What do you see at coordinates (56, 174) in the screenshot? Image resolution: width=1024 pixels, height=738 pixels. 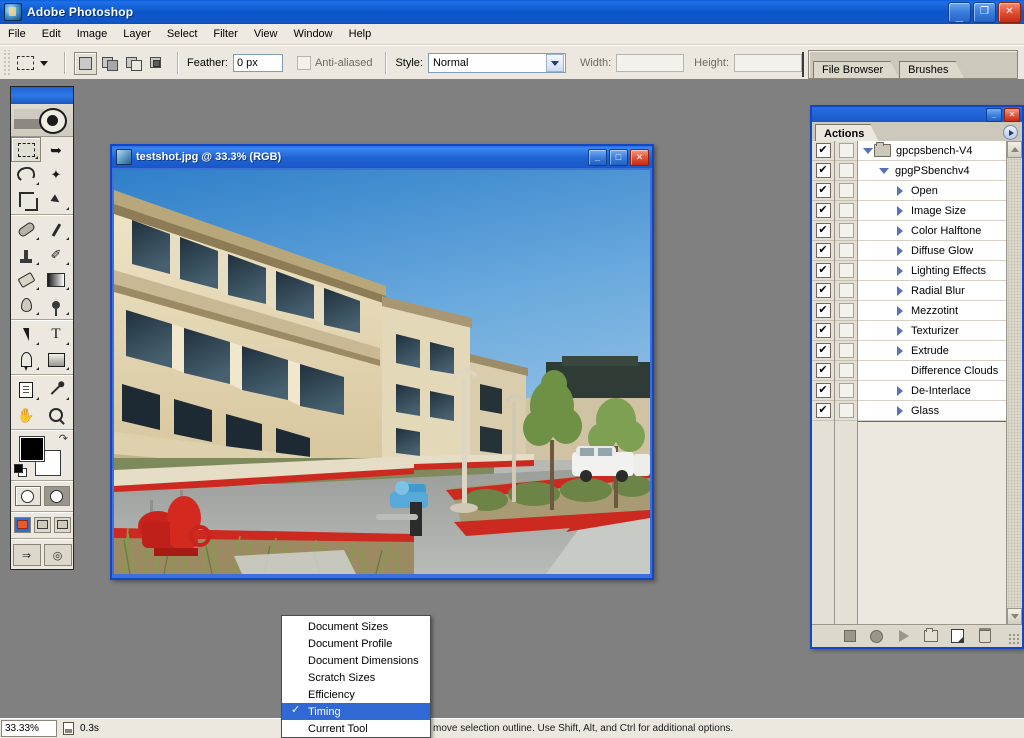 I see `magic-wand-tool: ✦` at bounding box center [56, 174].